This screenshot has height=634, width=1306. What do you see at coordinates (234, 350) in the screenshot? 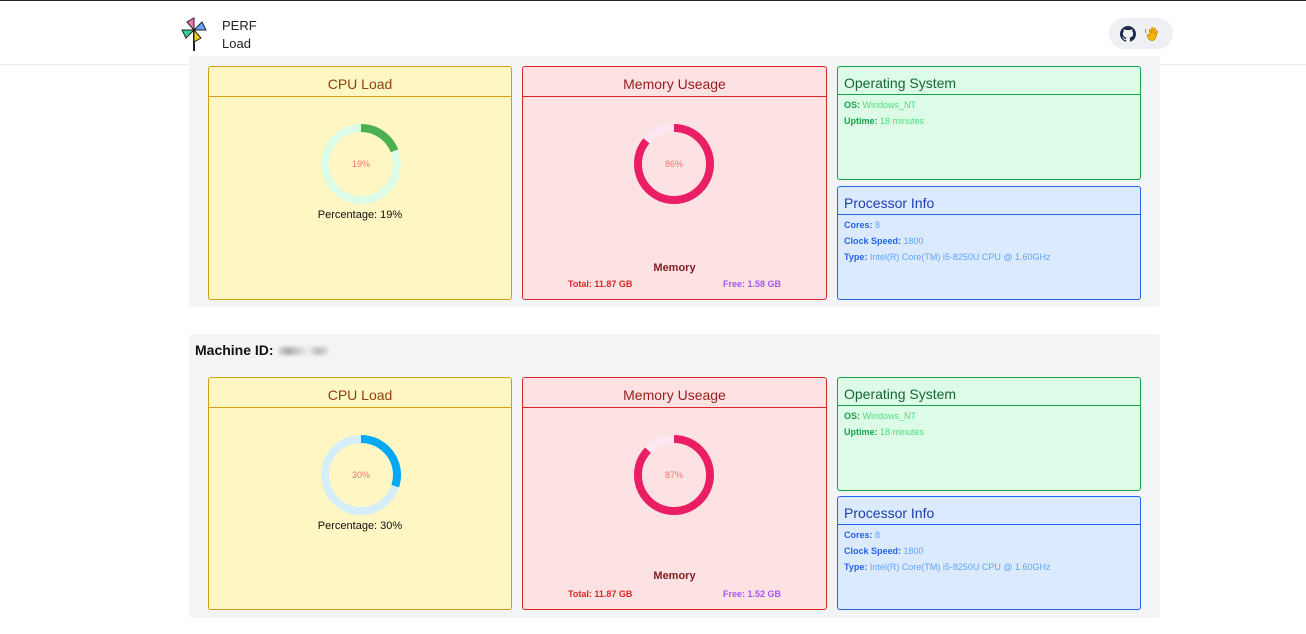
I see `machine-id-label: Machine ID:` at bounding box center [234, 350].